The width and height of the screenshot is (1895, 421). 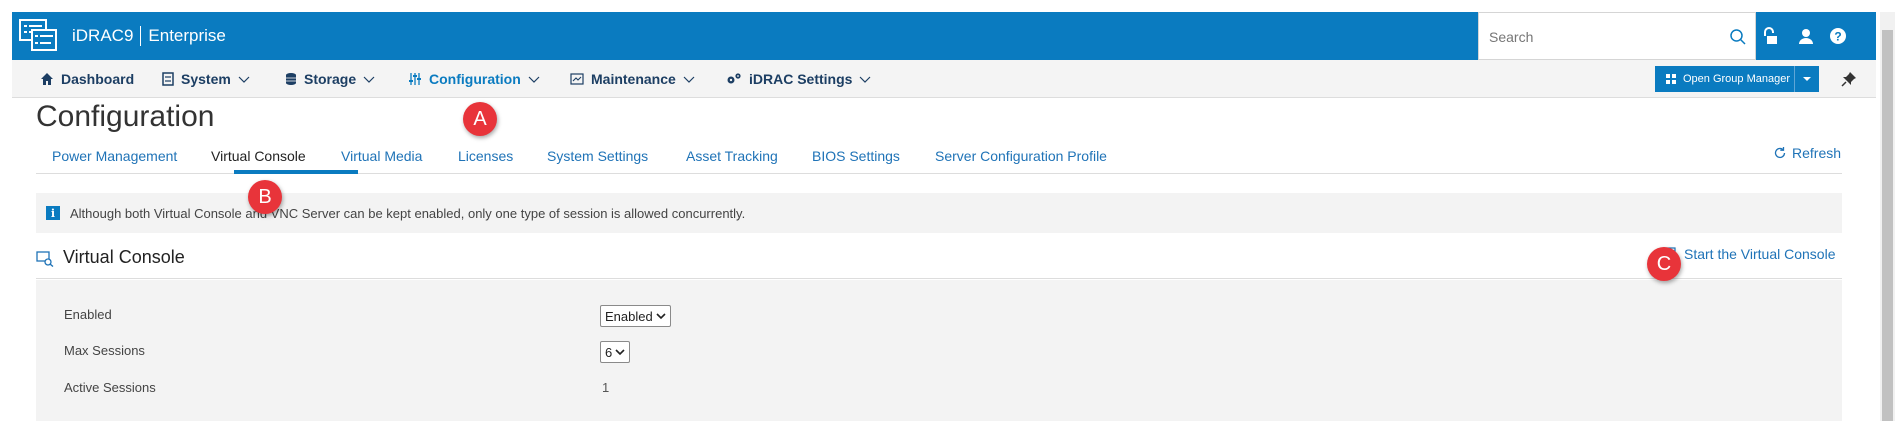 I want to click on section-title: Virtual Console, so click(x=124, y=257).